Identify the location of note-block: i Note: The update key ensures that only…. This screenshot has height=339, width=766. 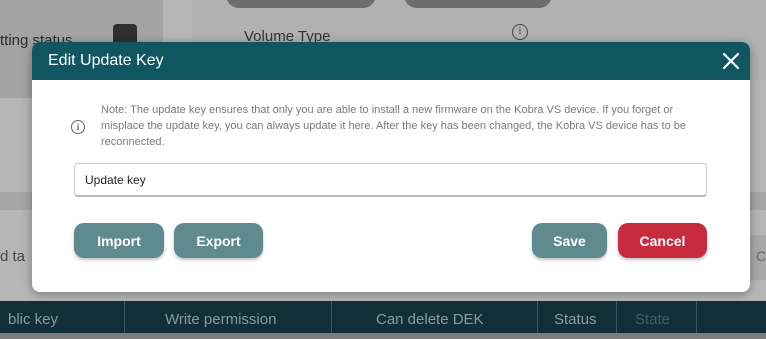
(392, 126).